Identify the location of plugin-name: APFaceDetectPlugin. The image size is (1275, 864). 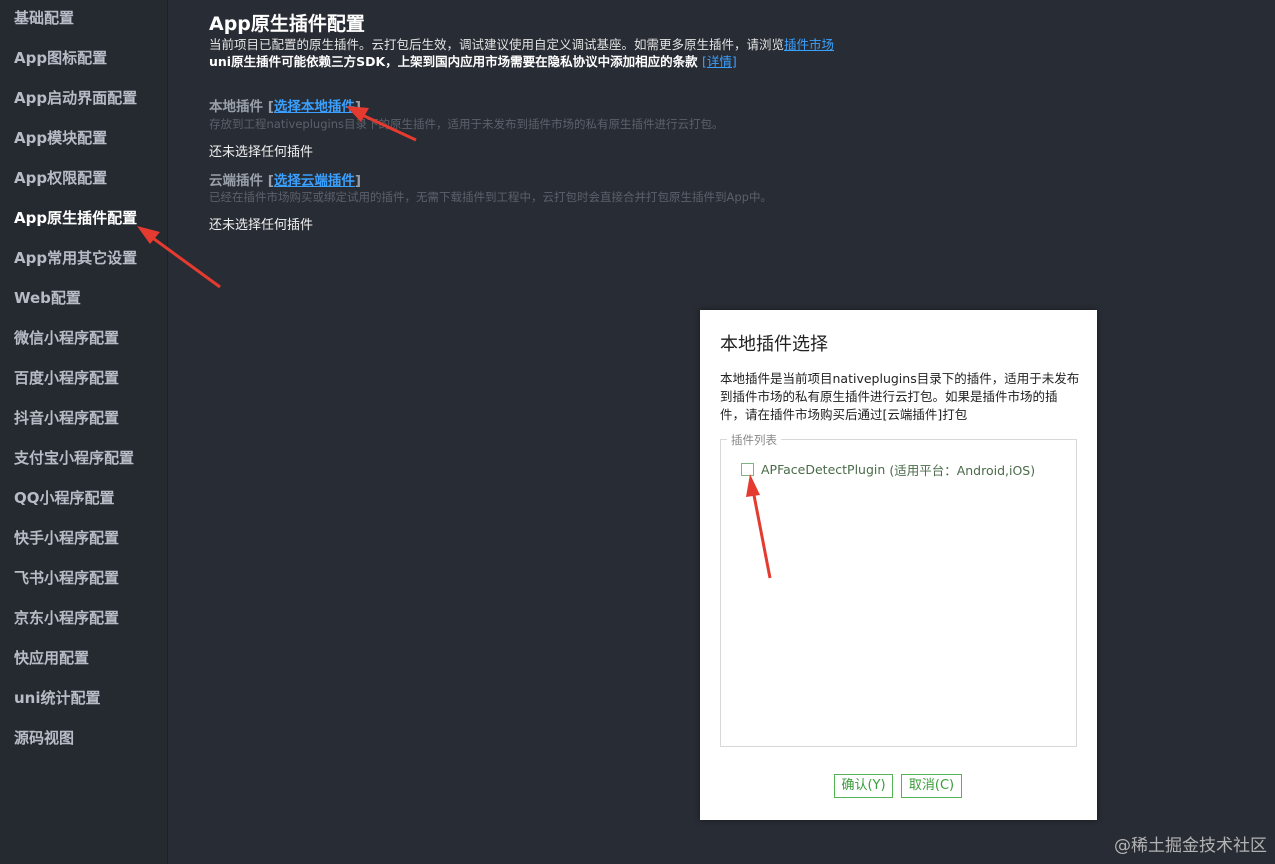
(823, 469).